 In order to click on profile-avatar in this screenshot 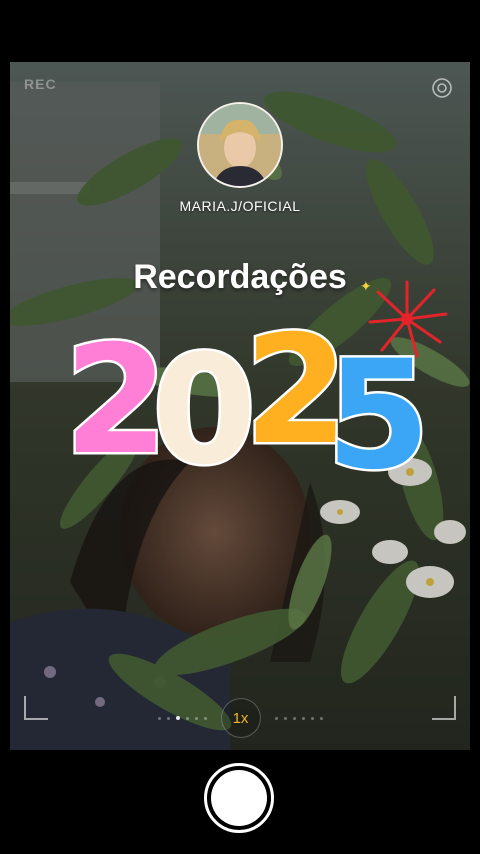, I will do `click(240, 145)`.